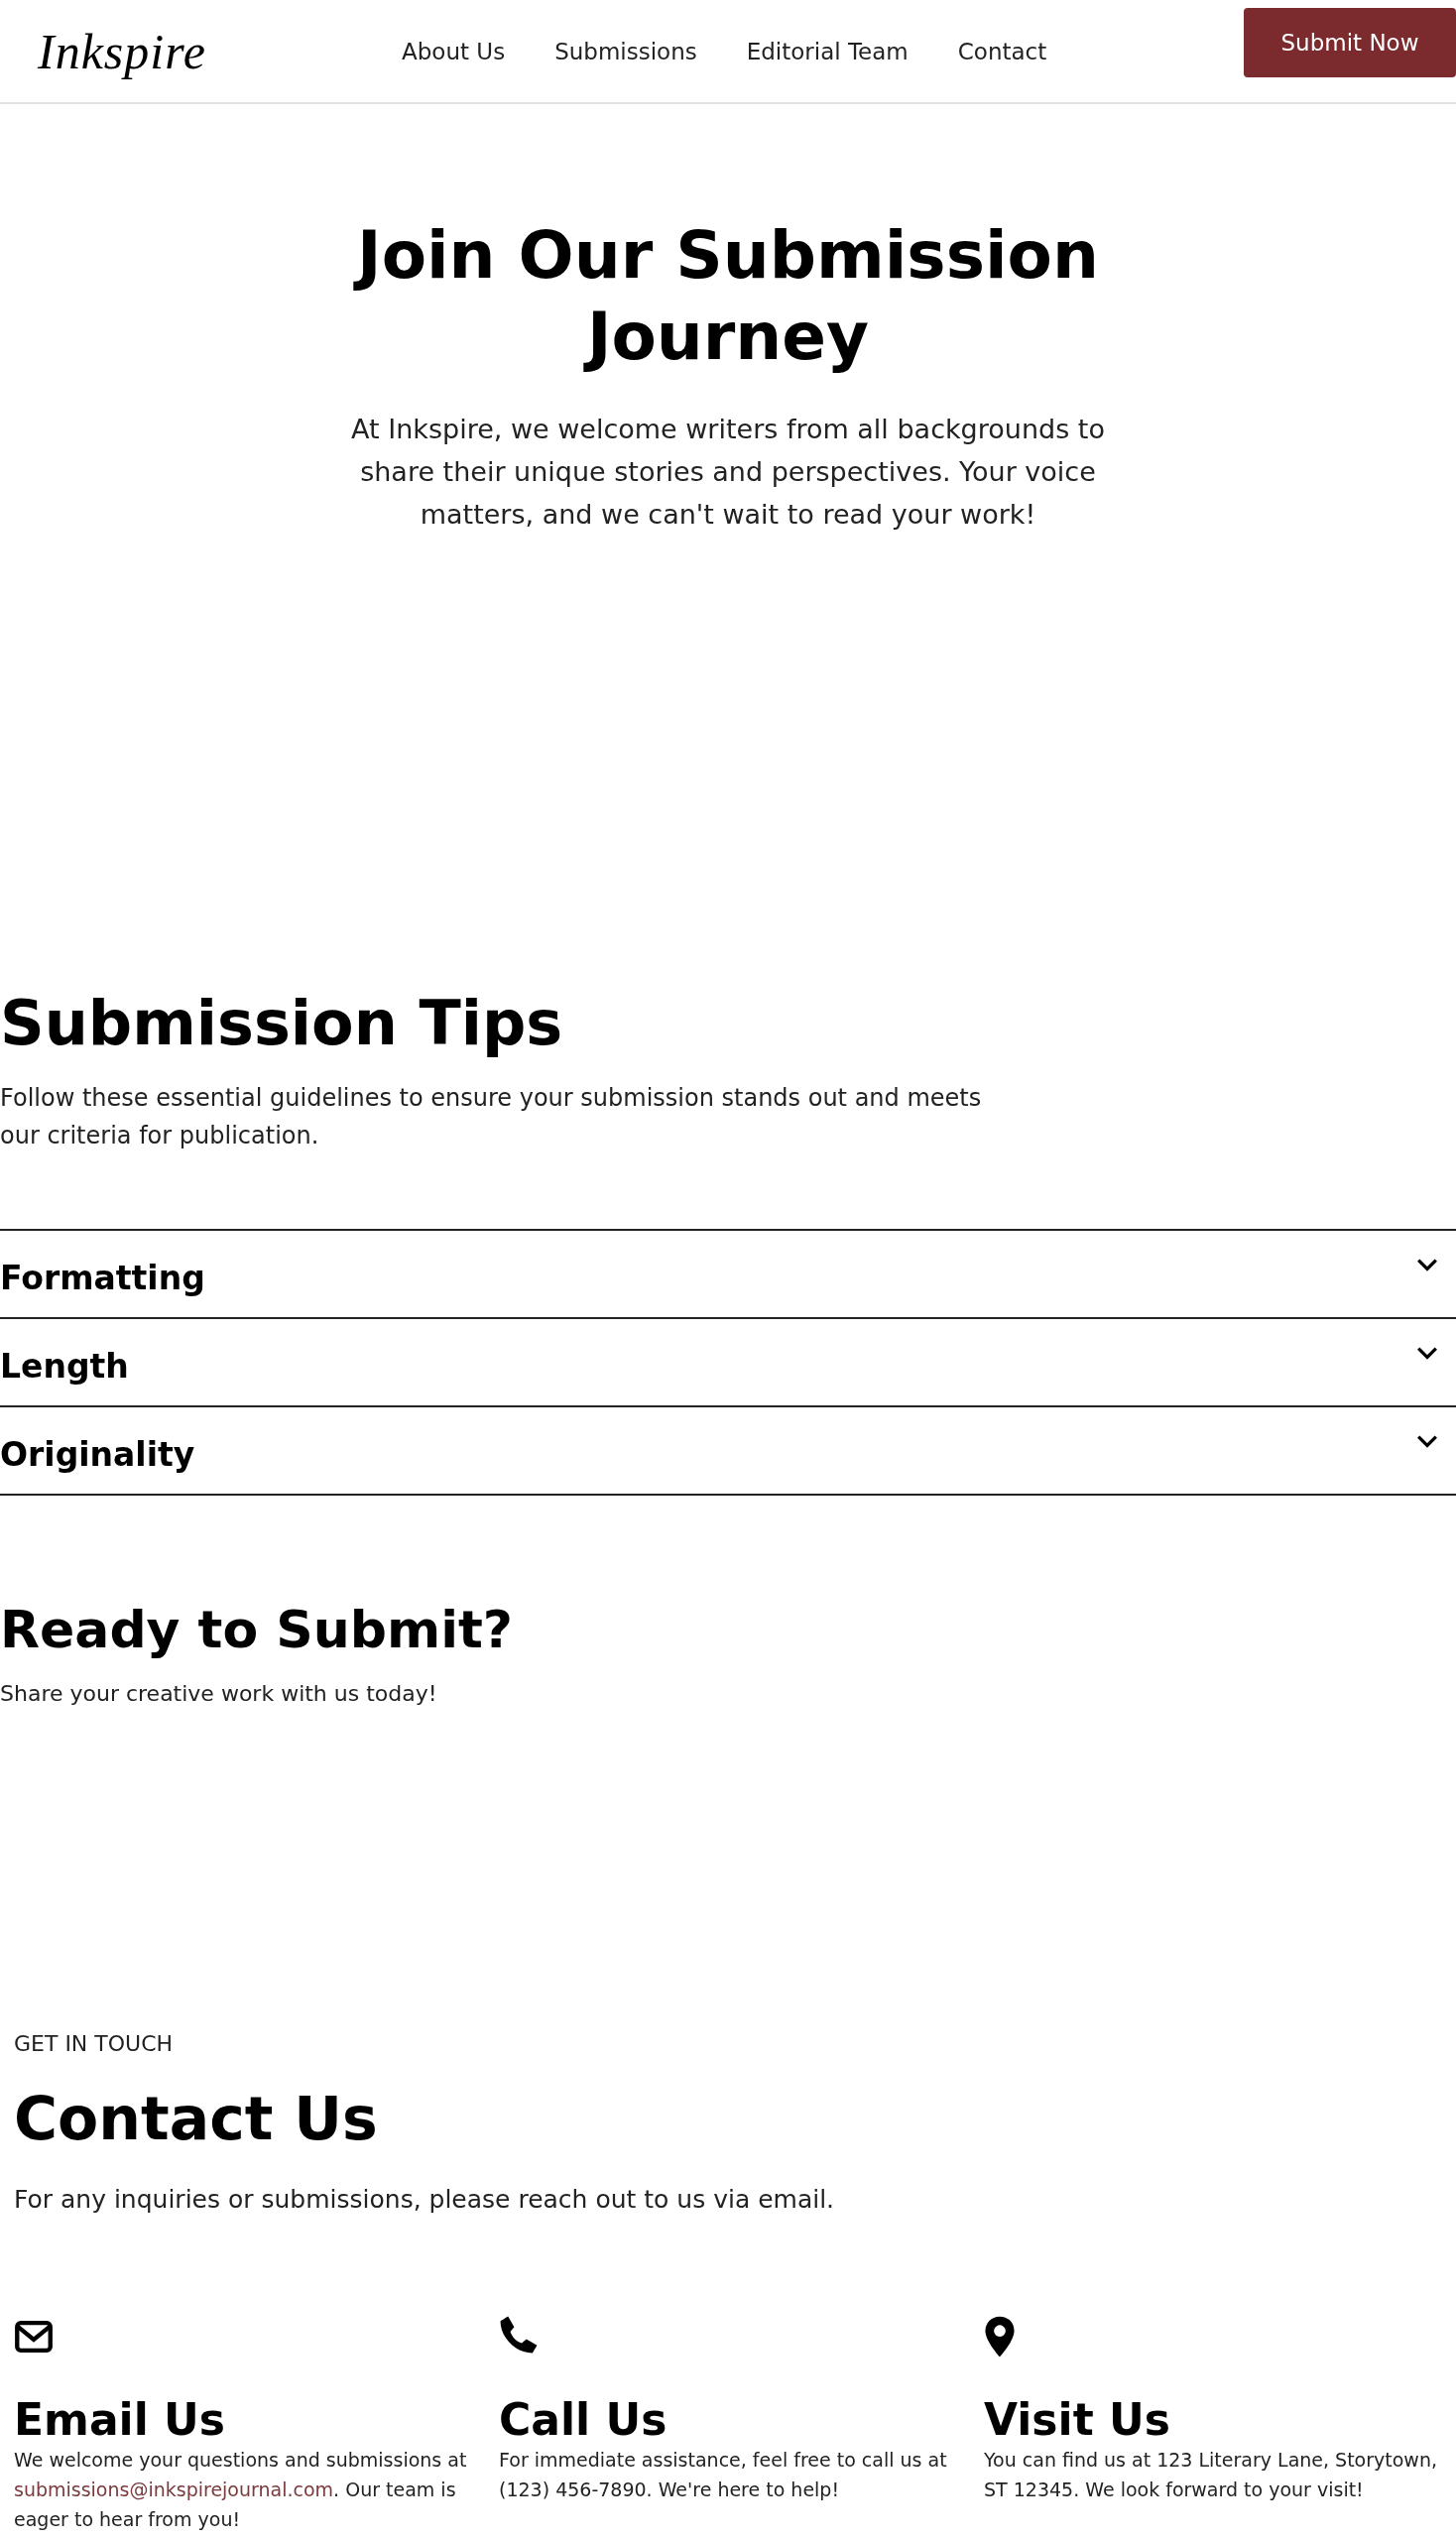 The width and height of the screenshot is (1456, 2539). Describe the element at coordinates (122, 51) in the screenshot. I see `logo: Inkspire` at that location.